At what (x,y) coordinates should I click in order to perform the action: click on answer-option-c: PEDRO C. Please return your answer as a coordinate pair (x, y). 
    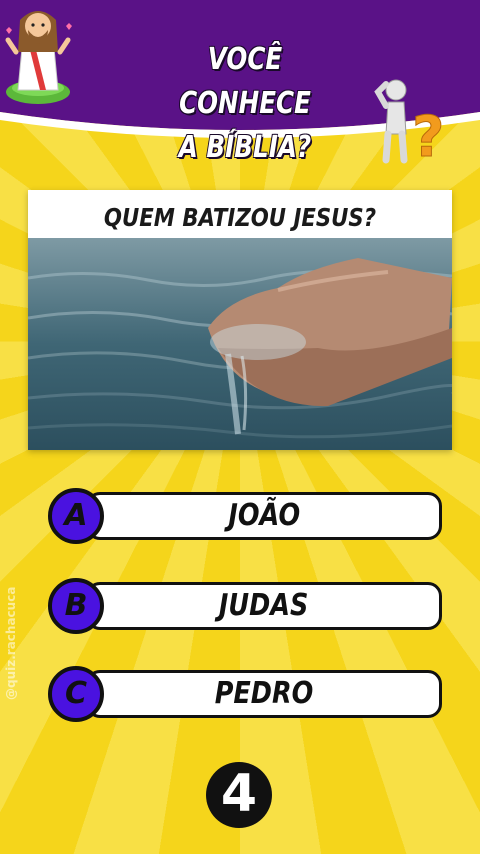
    Looking at the image, I should click on (245, 694).